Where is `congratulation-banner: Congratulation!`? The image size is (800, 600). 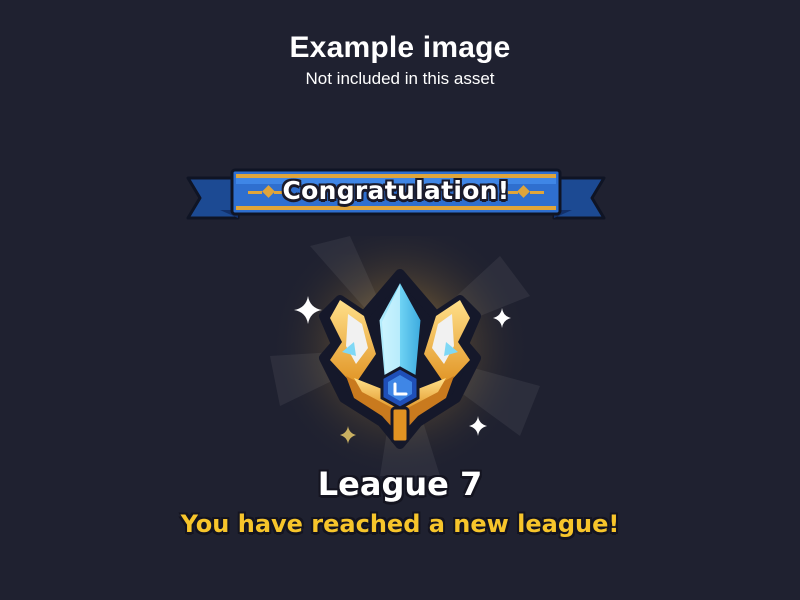 congratulation-banner: Congratulation! is located at coordinates (396, 197).